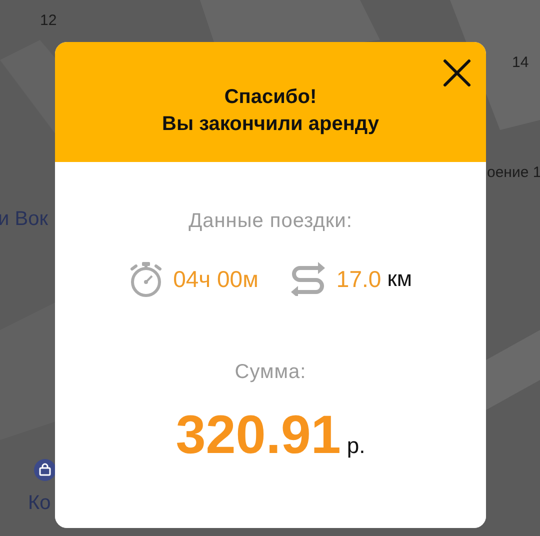 This screenshot has height=536, width=540. Describe the element at coordinates (270, 221) in the screenshot. I see `trip-heading: Данные поездки:` at that location.